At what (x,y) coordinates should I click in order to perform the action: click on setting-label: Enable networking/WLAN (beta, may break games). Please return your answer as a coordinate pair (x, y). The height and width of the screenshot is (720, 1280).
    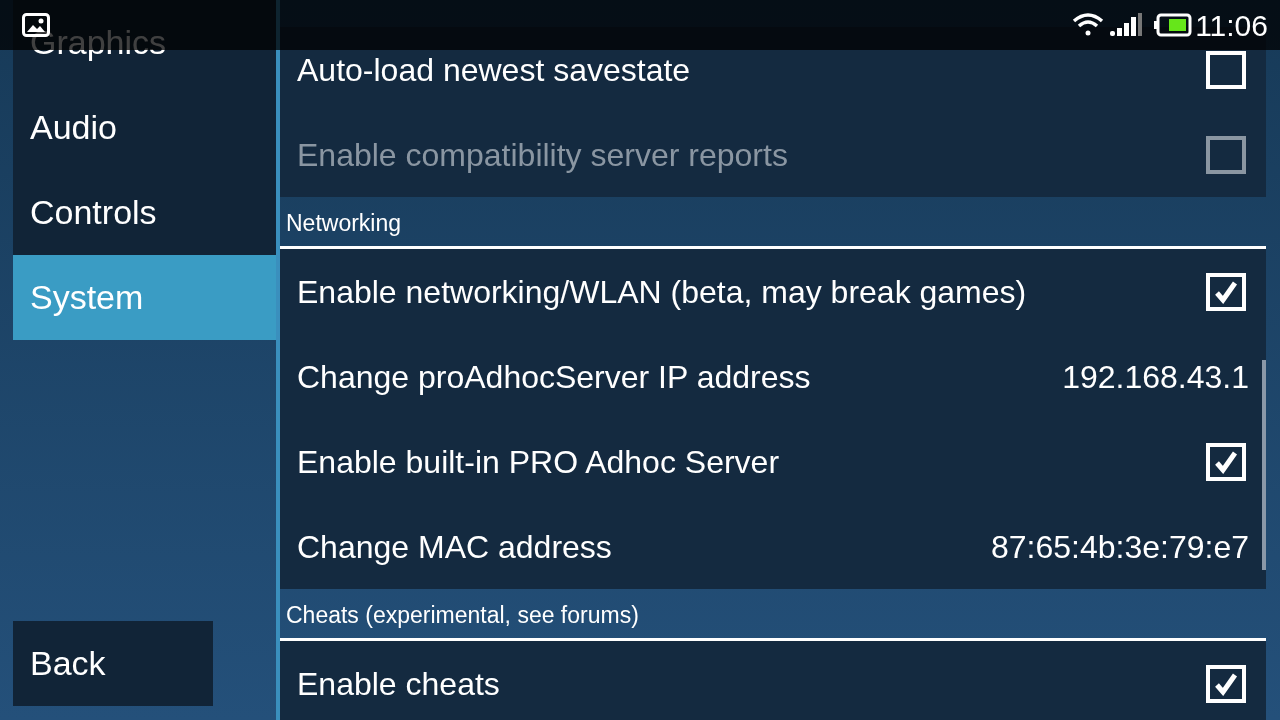
    Looking at the image, I should click on (662, 292).